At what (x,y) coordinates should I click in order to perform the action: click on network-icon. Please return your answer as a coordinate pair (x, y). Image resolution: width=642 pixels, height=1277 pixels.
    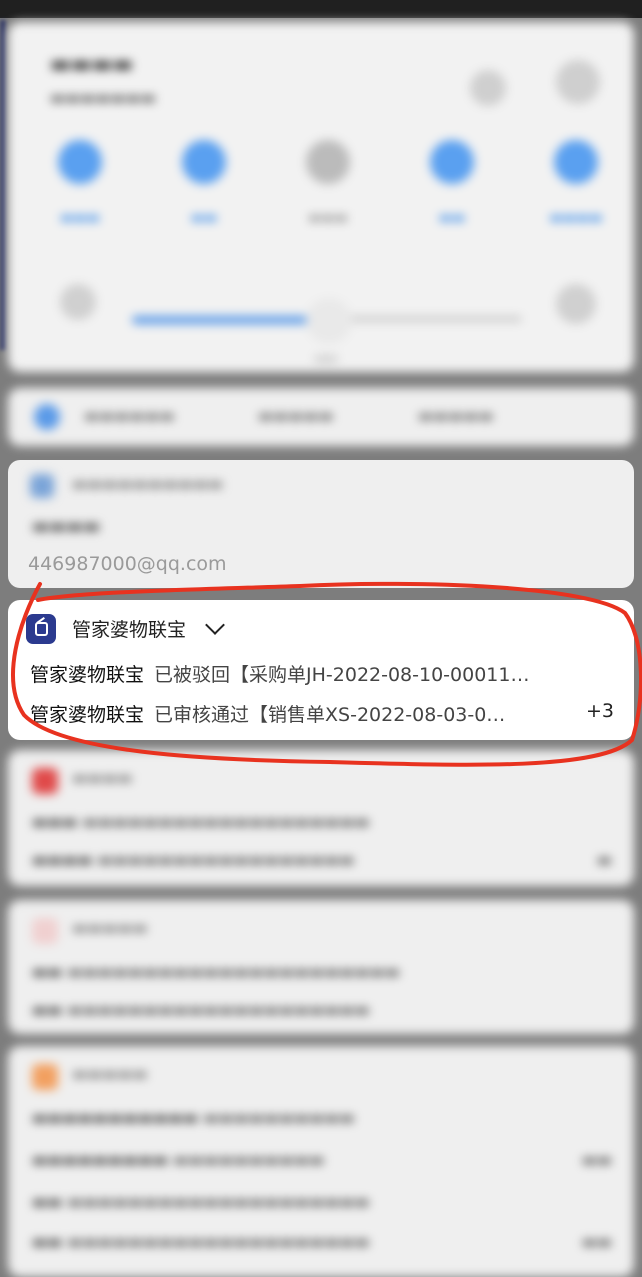
    Looking at the image, I should click on (47, 417).